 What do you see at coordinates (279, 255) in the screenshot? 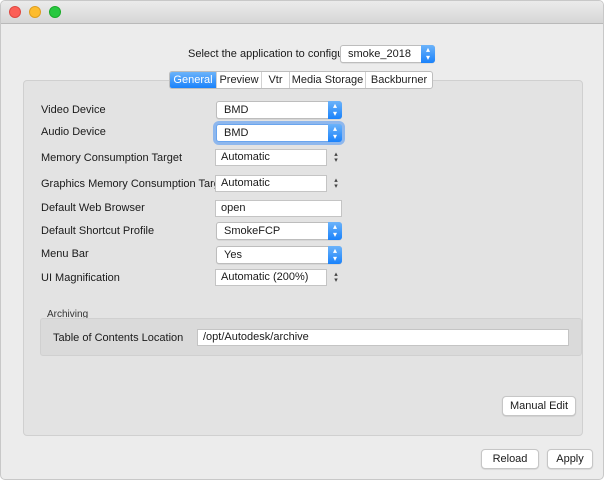
I see `menu-bar-dropdown: Yes ▴ ▾` at bounding box center [279, 255].